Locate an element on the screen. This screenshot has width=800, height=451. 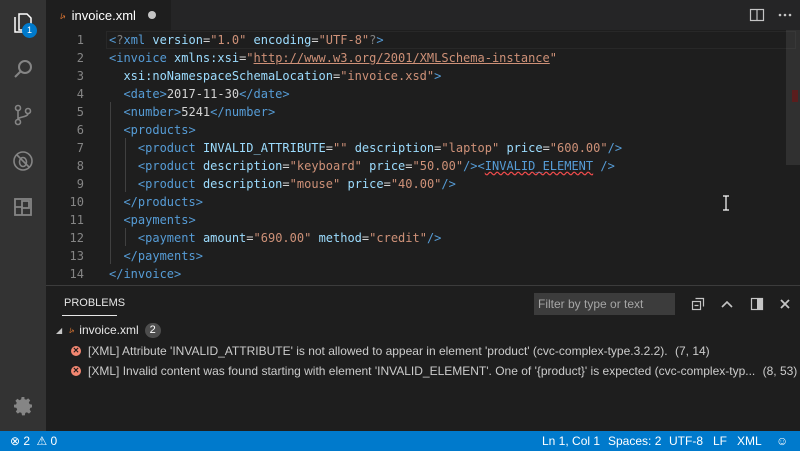
problems-status: ⊗ 2 ⚠ 0 is located at coordinates (33, 441).